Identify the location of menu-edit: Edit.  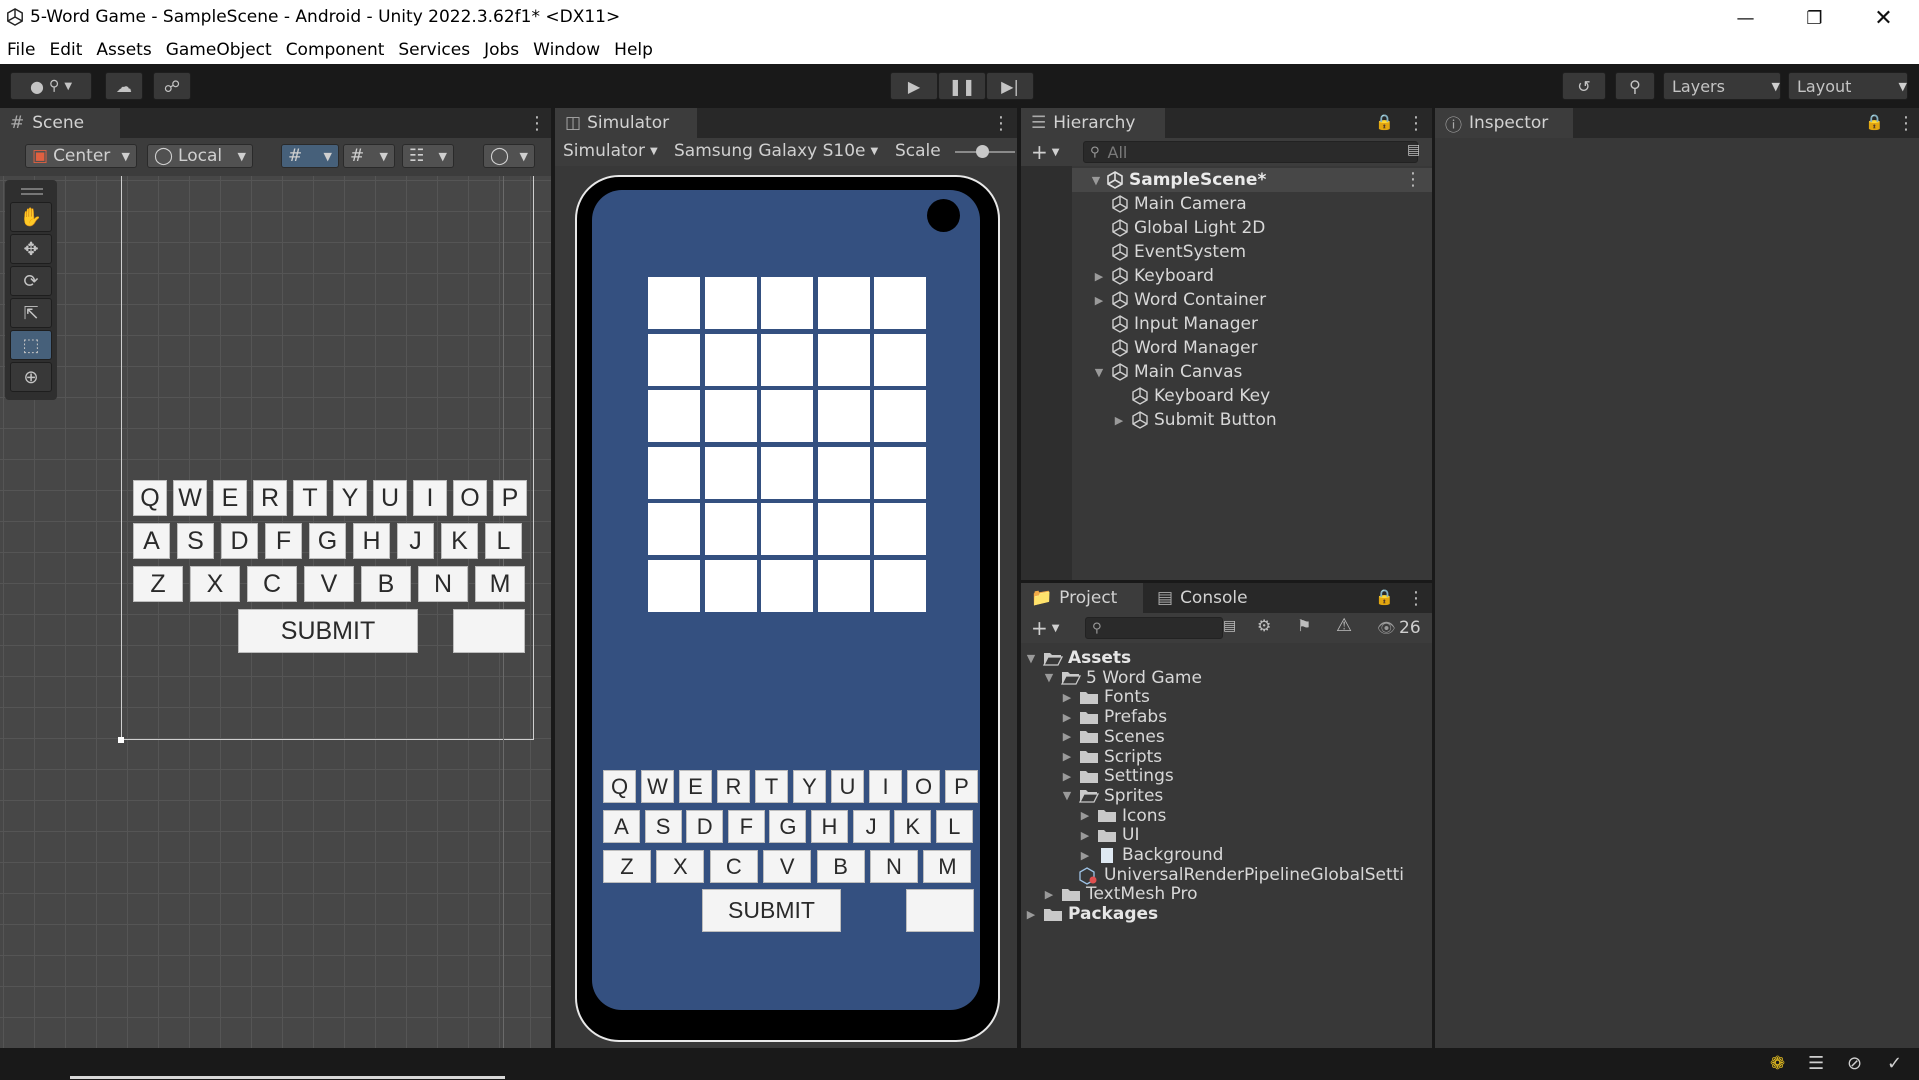
(65, 50).